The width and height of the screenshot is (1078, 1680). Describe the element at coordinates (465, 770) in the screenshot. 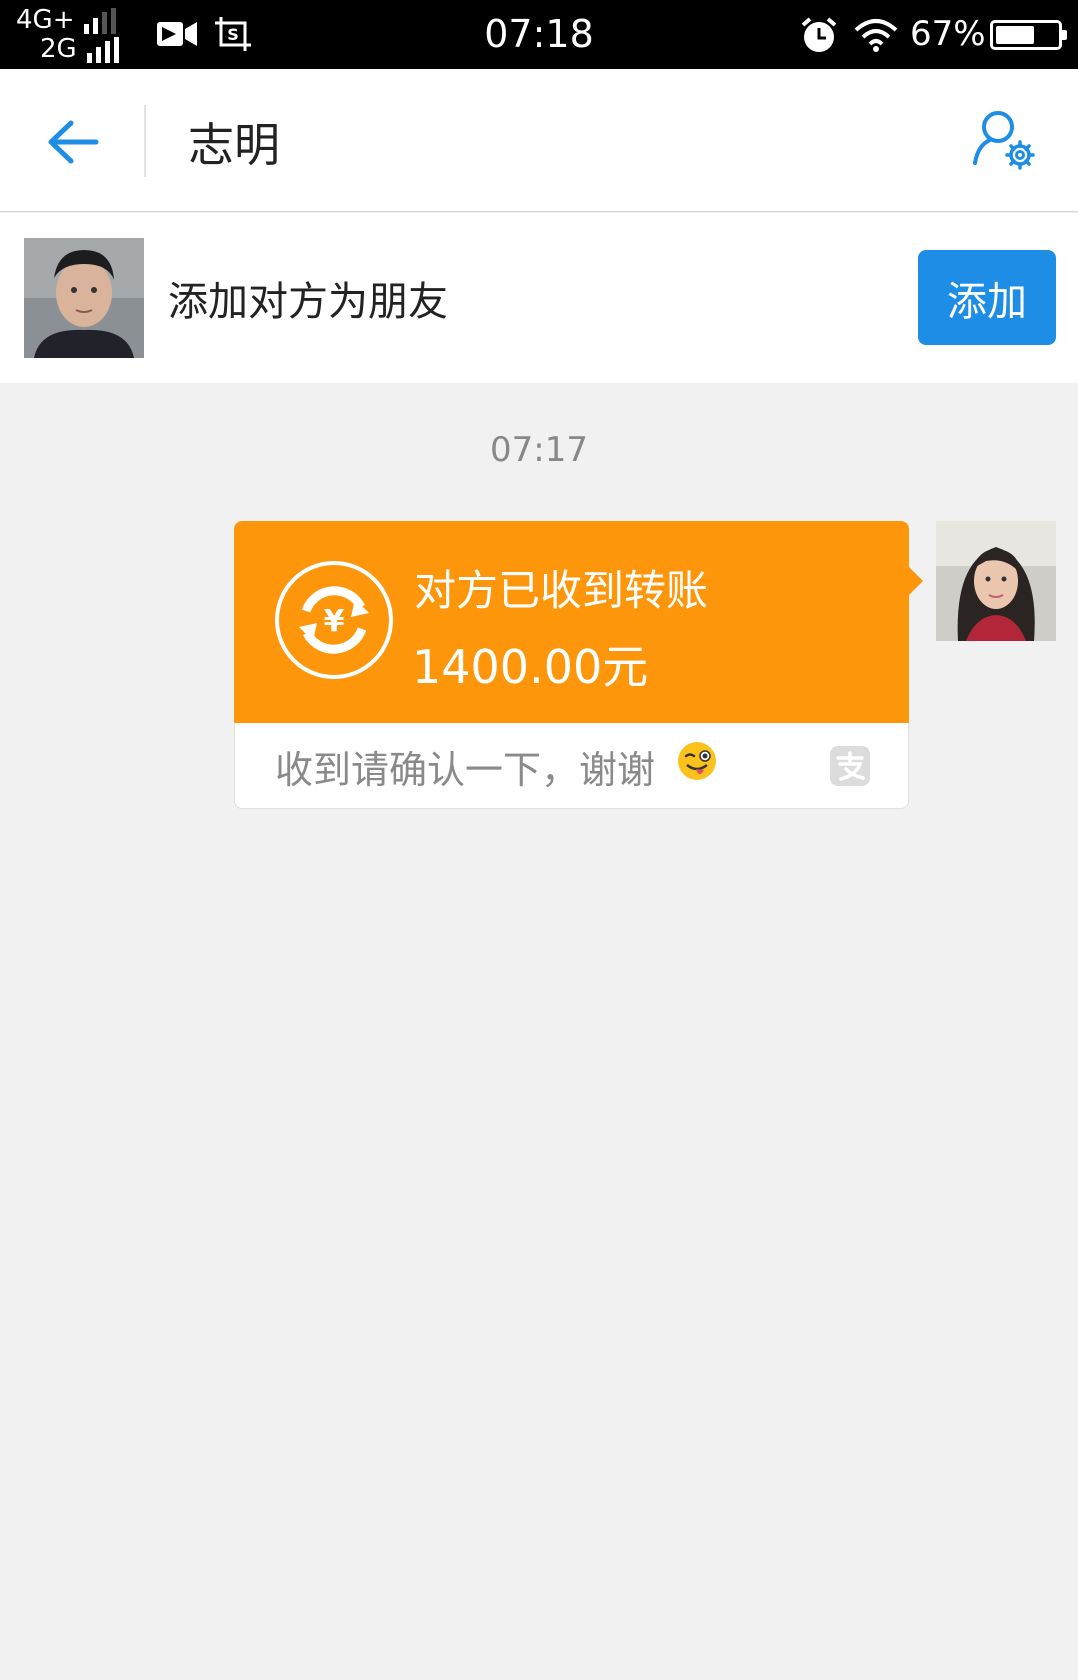

I see `transfer-note: 收到请确认一下，谢谢` at that location.